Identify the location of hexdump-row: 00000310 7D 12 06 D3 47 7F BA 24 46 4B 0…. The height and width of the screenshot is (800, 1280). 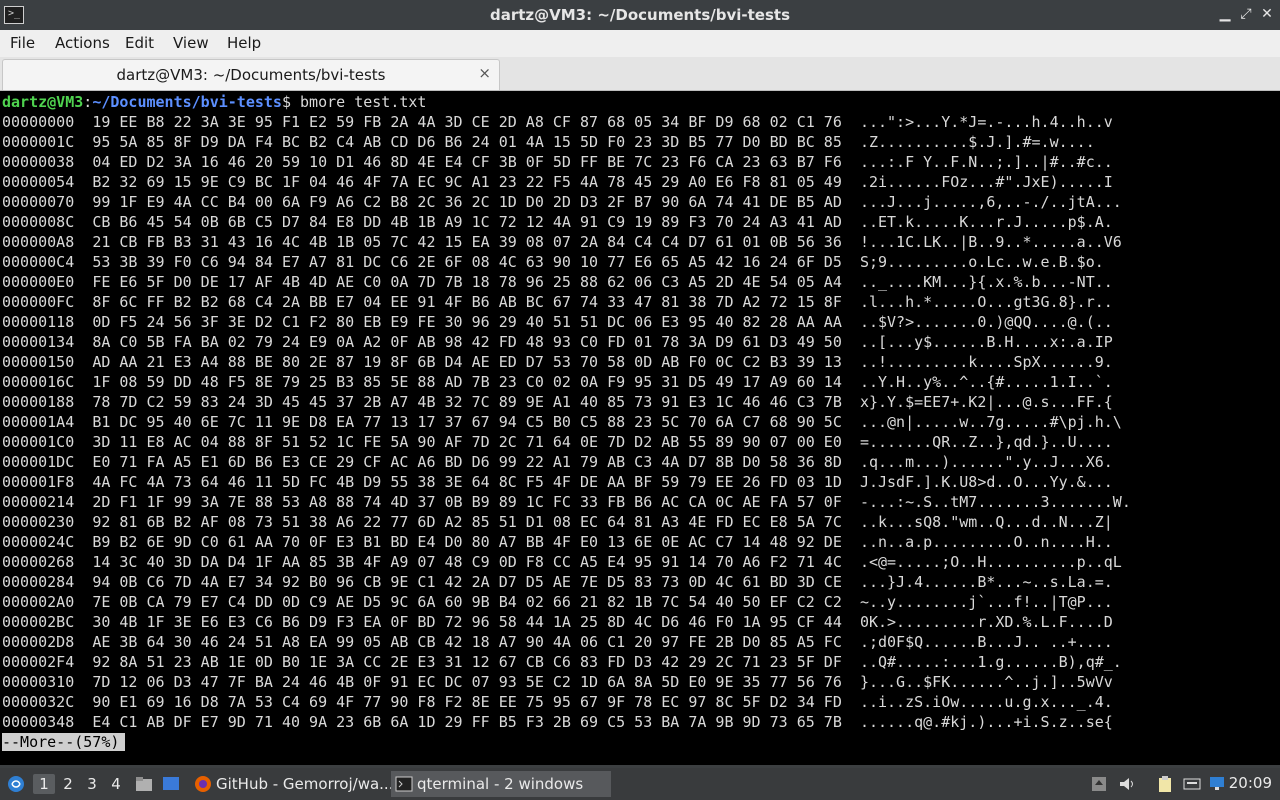
(557, 682).